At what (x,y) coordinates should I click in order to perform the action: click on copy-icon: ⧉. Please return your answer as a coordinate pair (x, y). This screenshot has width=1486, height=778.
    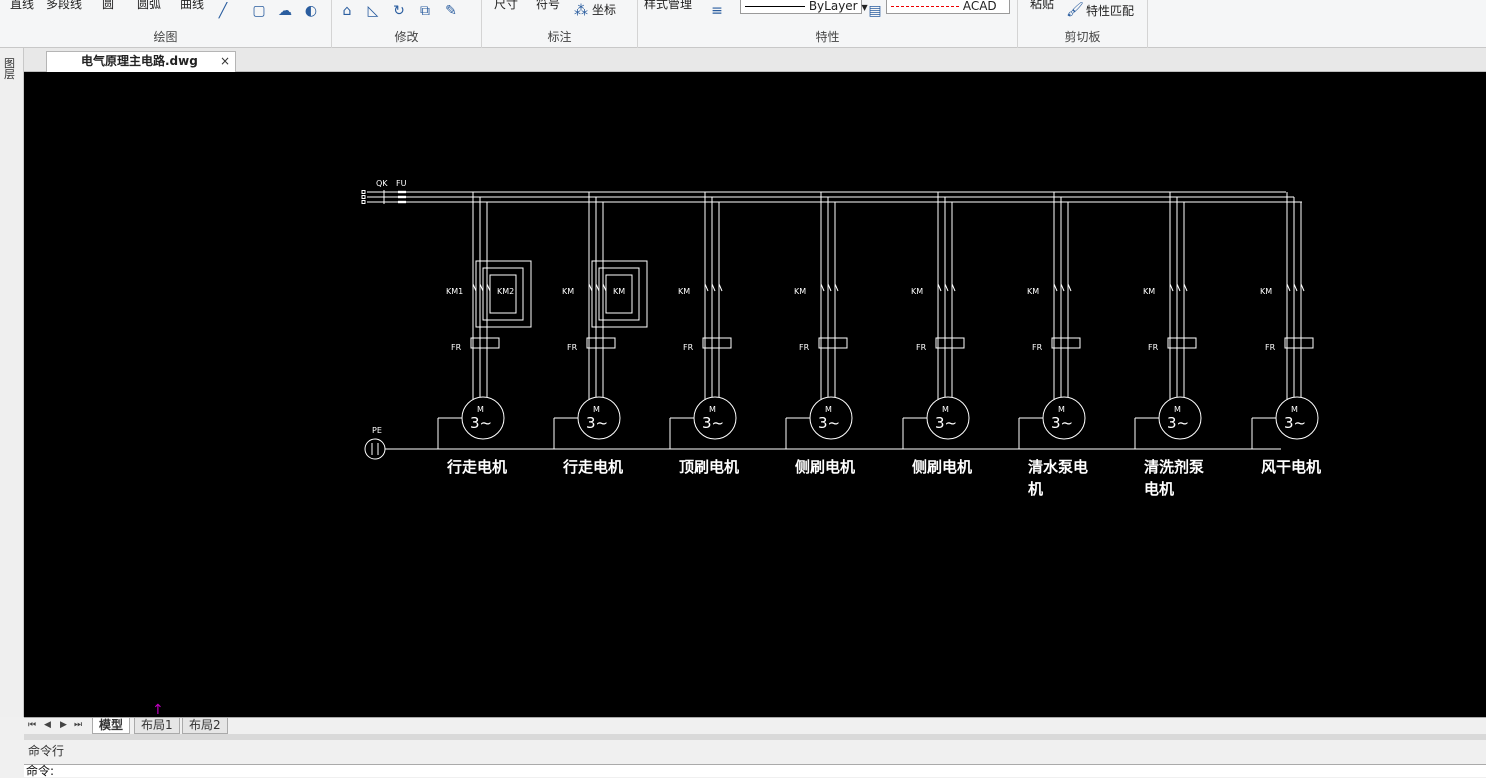
    Looking at the image, I should click on (425, 11).